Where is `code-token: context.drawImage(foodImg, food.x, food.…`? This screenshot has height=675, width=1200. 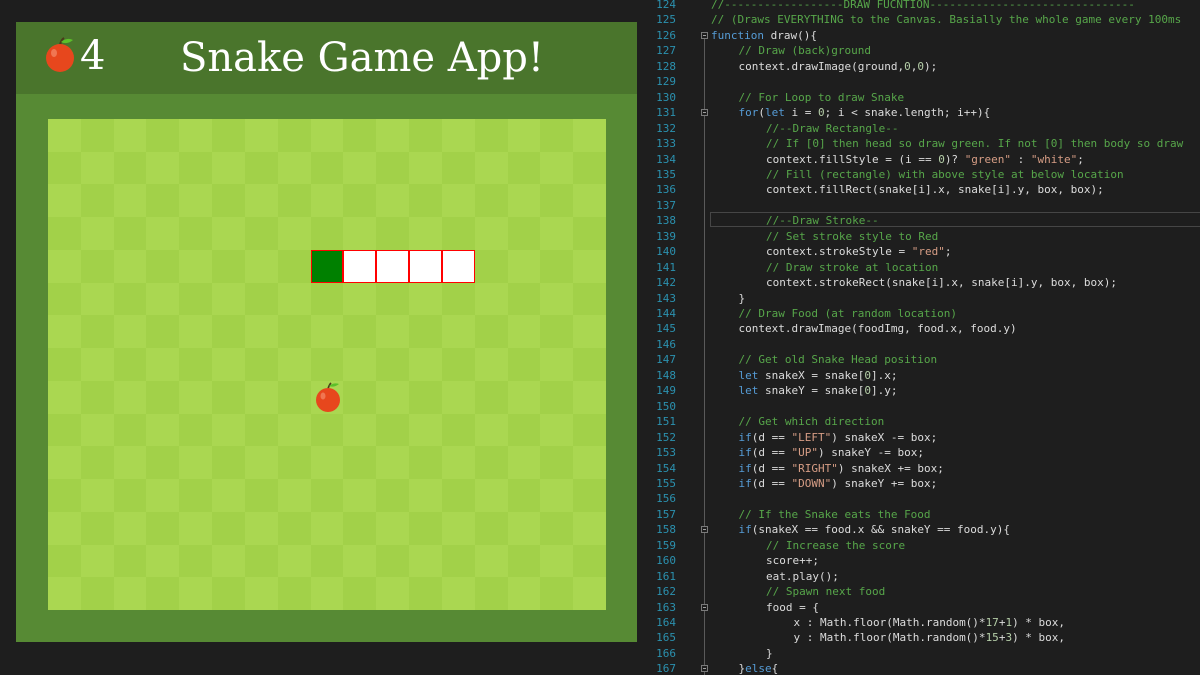
code-token: context.drawImage(foodImg, food.x, food.… is located at coordinates (877, 329).